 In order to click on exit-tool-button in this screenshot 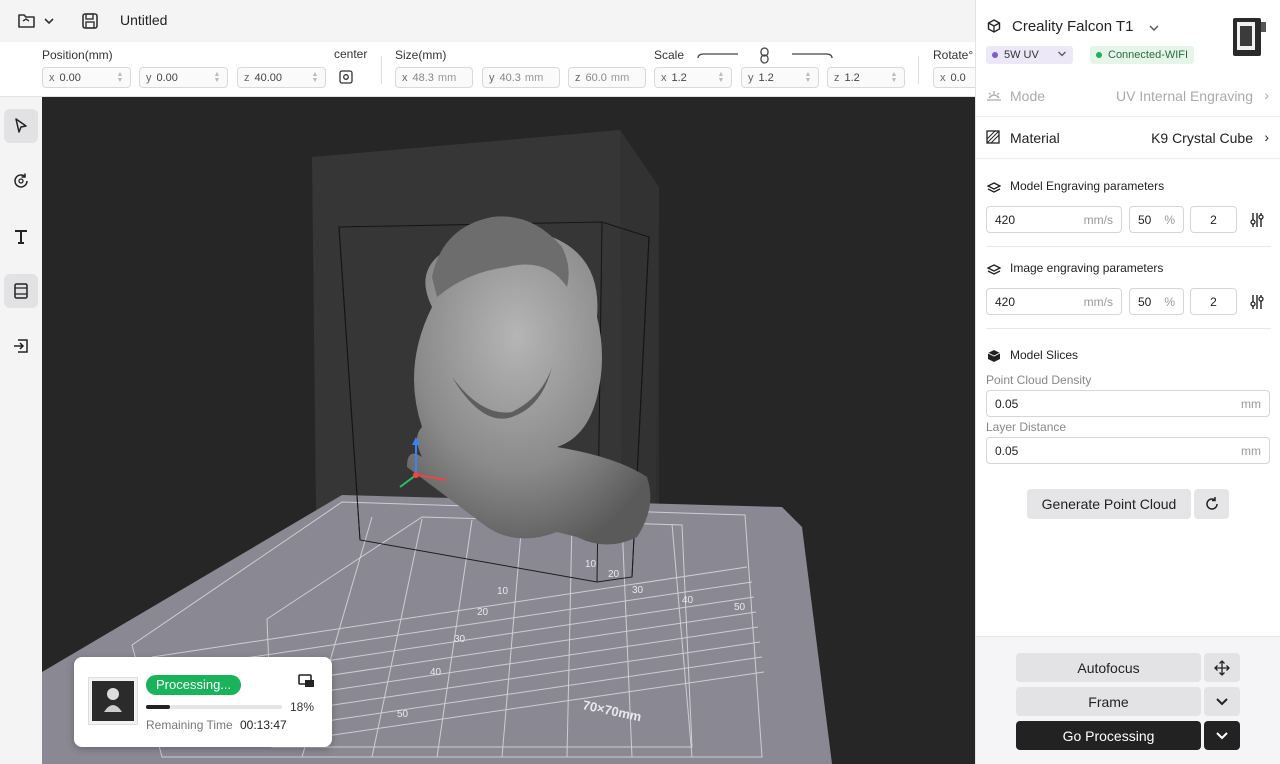, I will do `click(21, 346)`.